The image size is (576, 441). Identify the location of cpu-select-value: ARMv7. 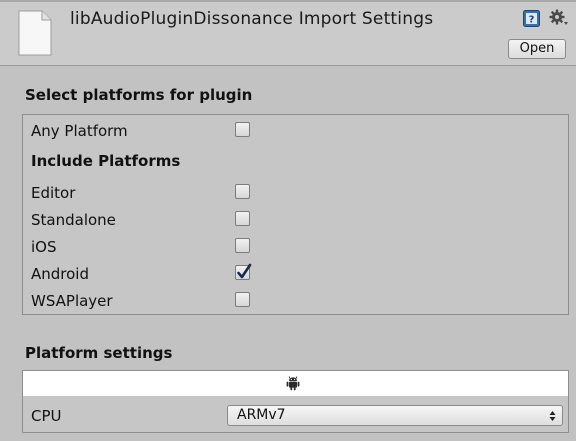
(261, 415).